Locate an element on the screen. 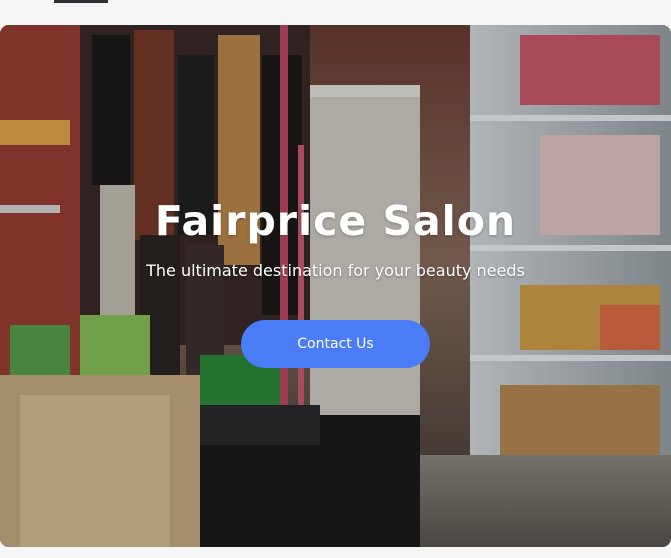 The image size is (671, 558). contact-us-button: Contact Us is located at coordinates (335, 344).